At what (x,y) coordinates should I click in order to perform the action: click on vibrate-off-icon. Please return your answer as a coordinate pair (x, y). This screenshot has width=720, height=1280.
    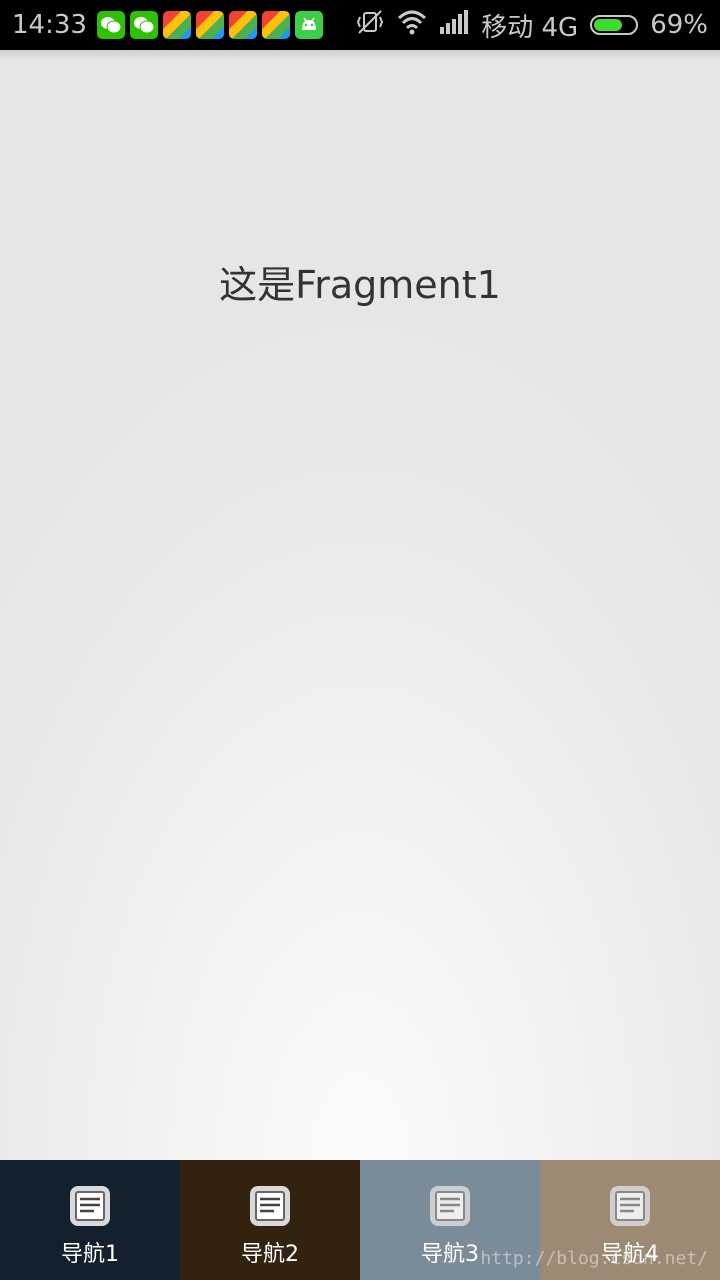
    Looking at the image, I should click on (370, 25).